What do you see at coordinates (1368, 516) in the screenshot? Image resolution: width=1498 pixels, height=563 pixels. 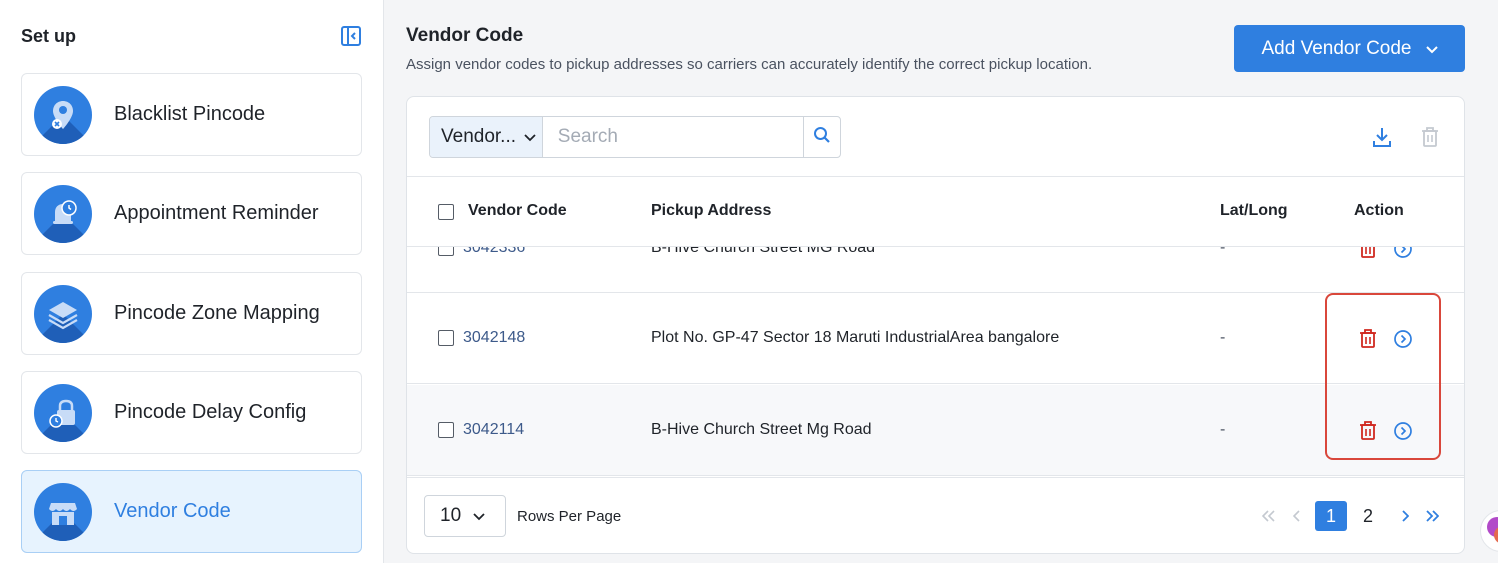 I see `page-2-button: 2` at bounding box center [1368, 516].